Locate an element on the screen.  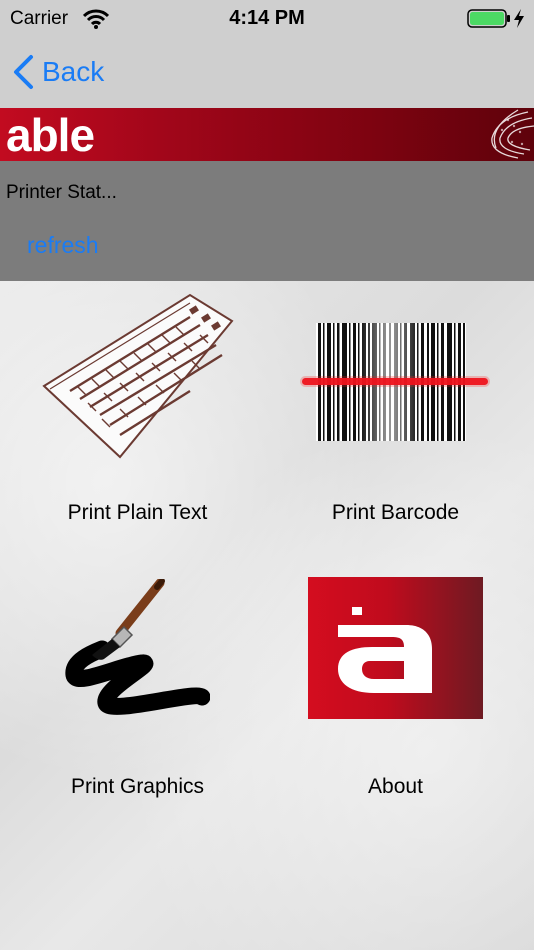
printer-status-panel: Printer Stat... refresh is located at coordinates (267, 221).